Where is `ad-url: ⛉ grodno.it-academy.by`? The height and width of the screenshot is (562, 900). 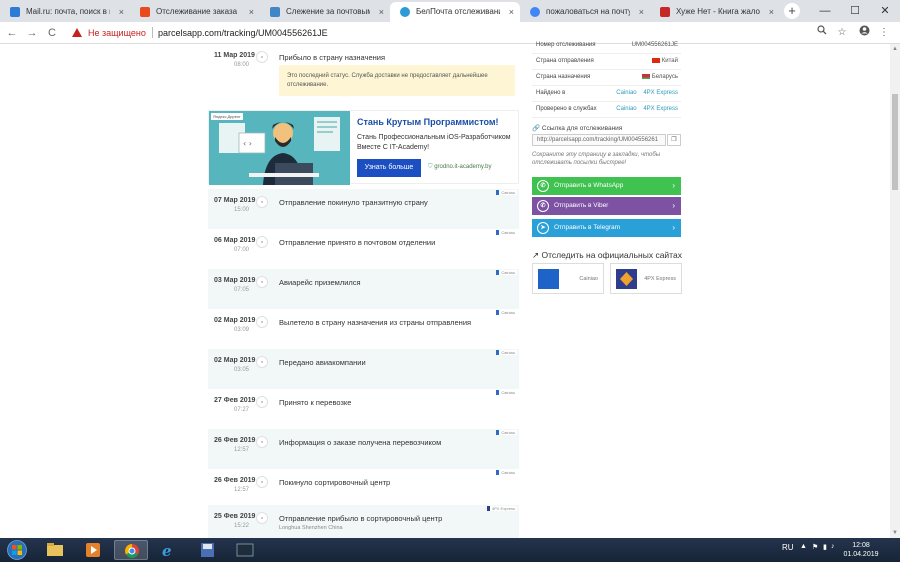 ad-url: ⛉ grodno.it-academy.by is located at coordinates (459, 167).